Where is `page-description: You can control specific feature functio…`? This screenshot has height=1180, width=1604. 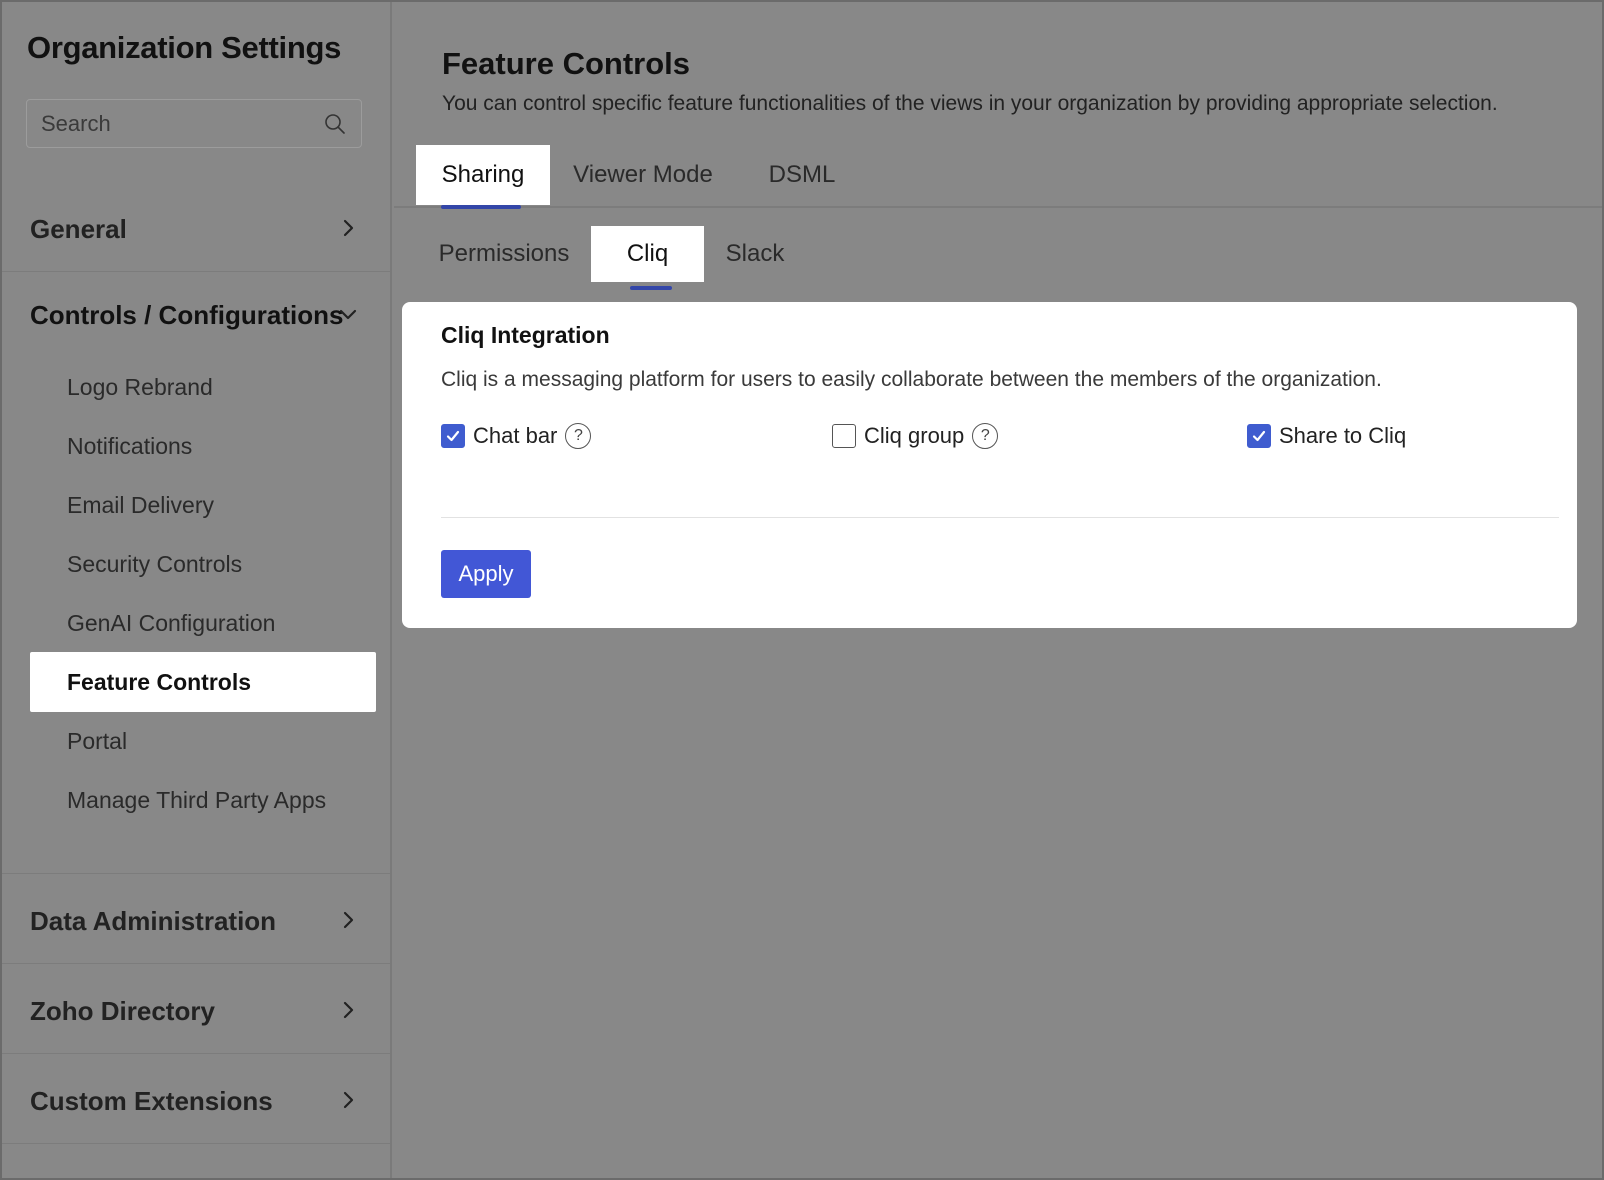 page-description: You can control specific feature functio… is located at coordinates (970, 103).